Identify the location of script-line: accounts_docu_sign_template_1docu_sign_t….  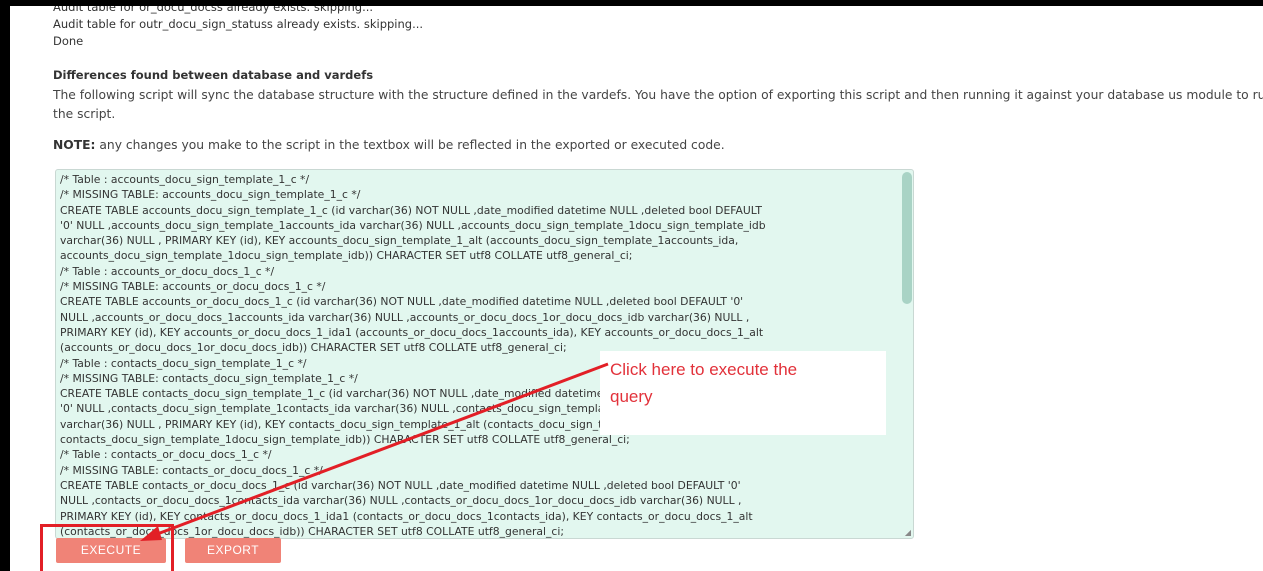
(346, 256).